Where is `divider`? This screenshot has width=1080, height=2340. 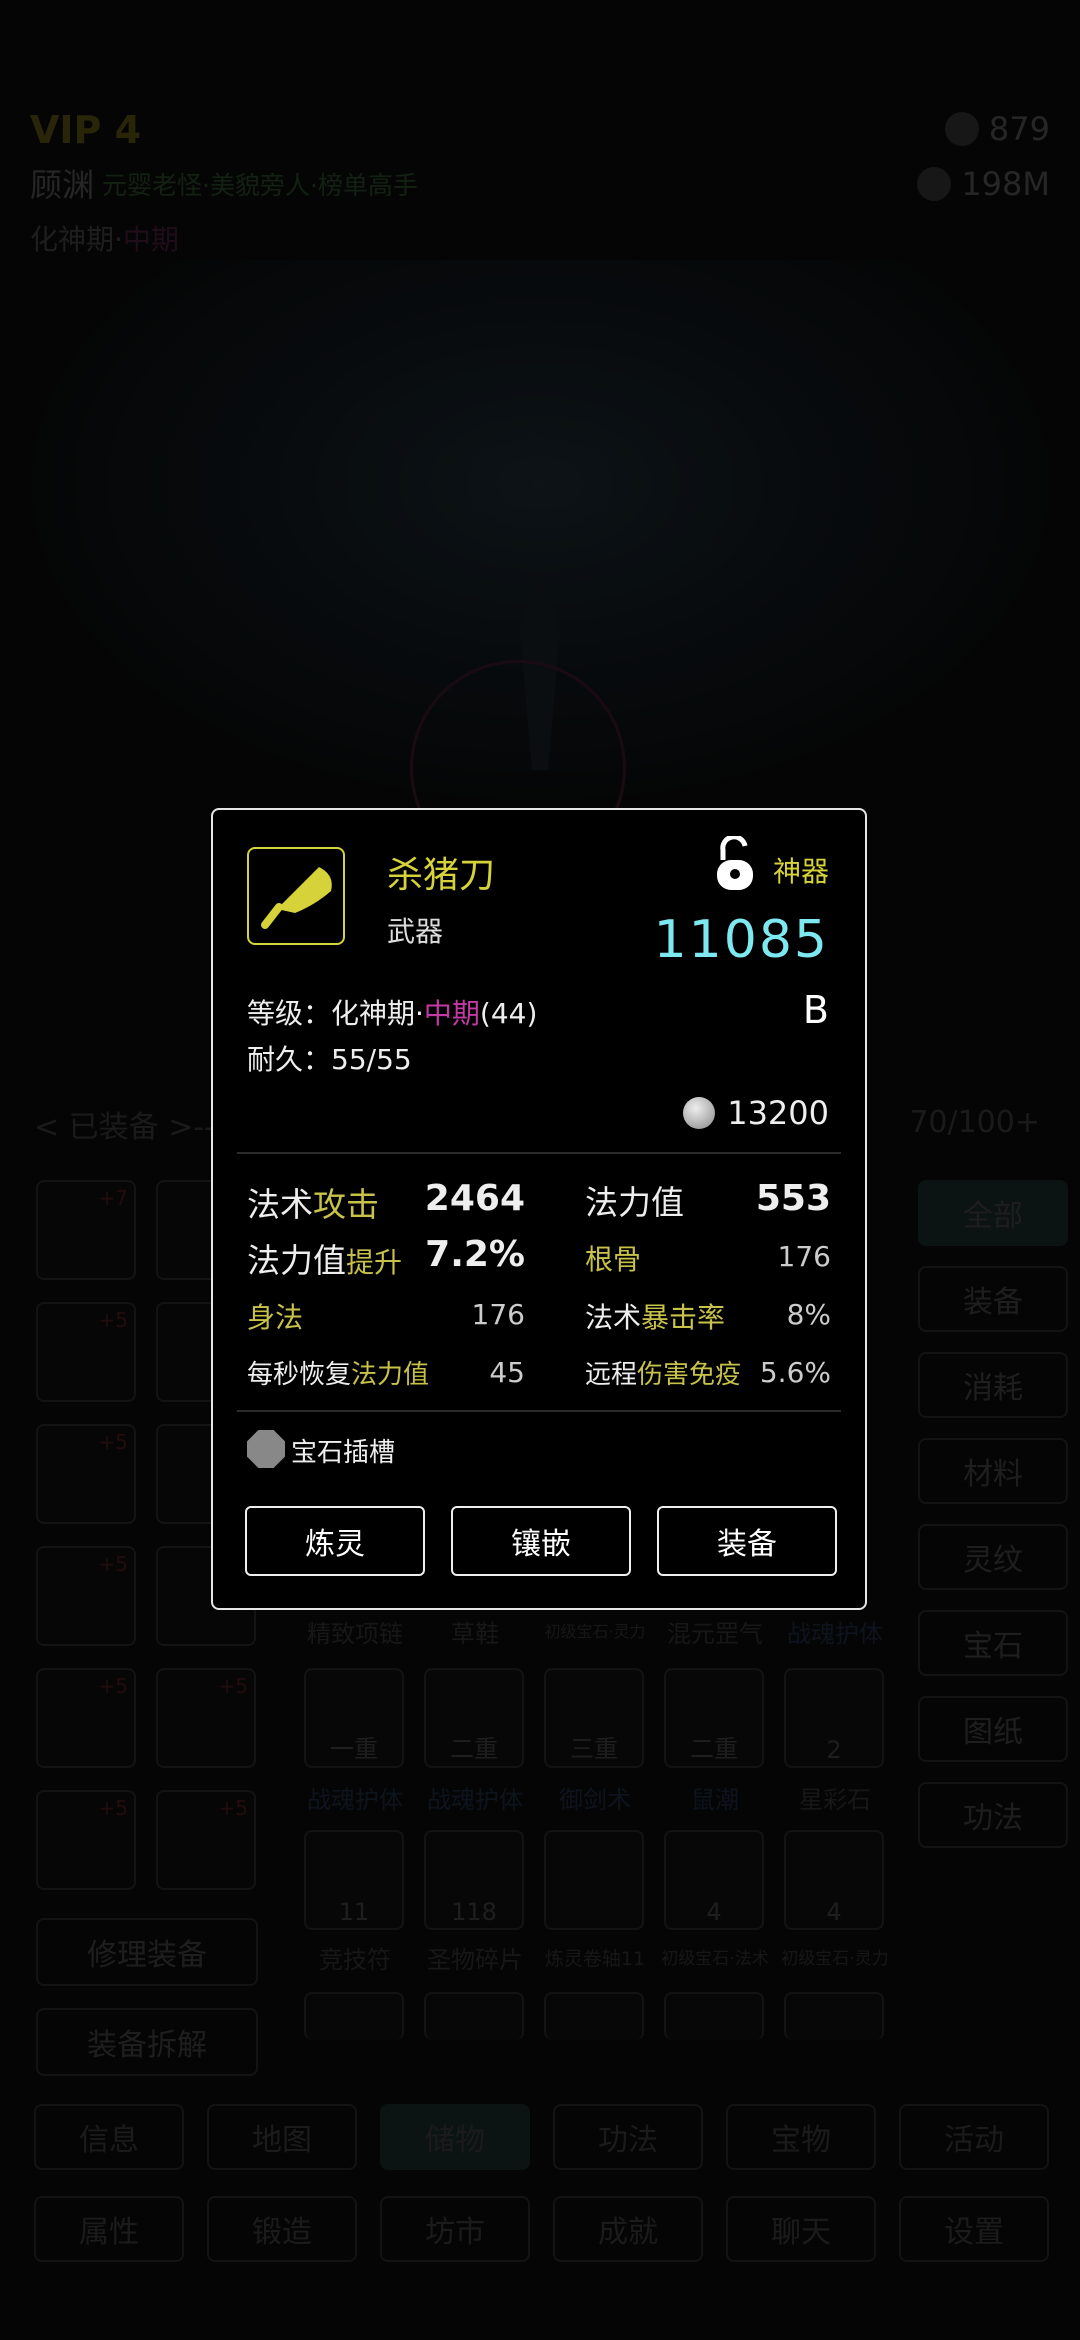 divider is located at coordinates (539, 1153).